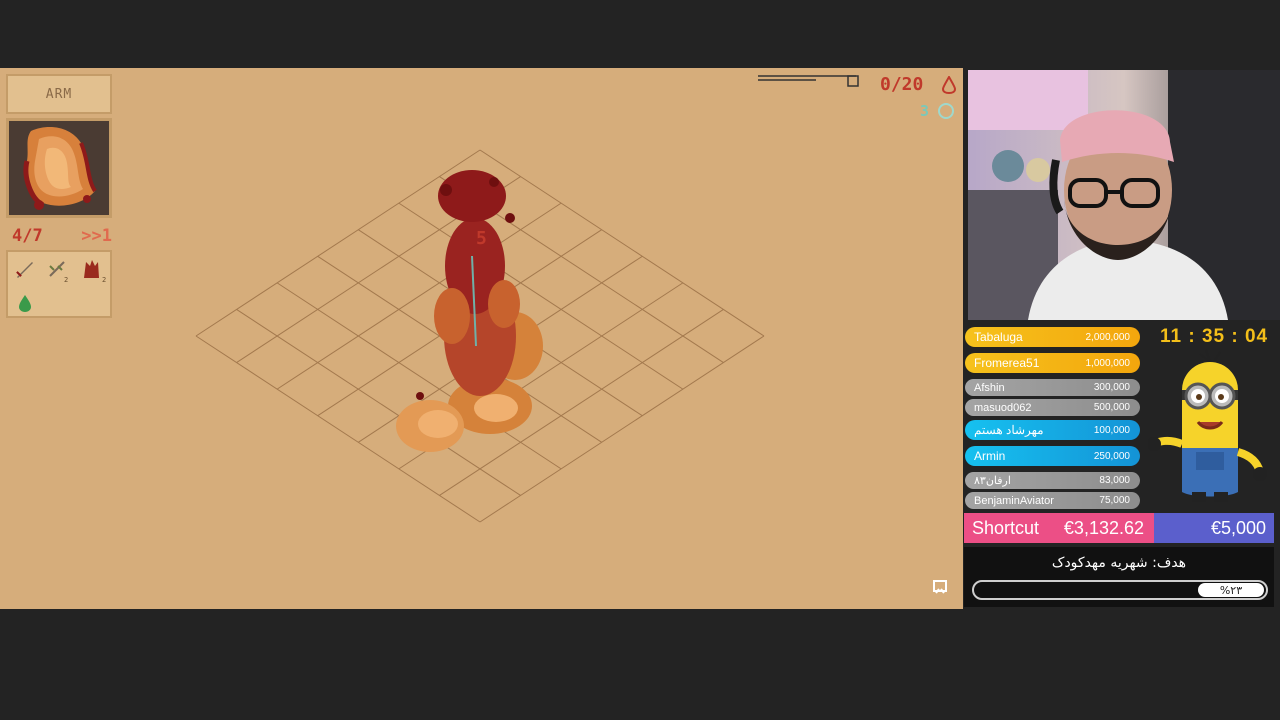  I want to click on teal-ring-icon, so click(946, 111).